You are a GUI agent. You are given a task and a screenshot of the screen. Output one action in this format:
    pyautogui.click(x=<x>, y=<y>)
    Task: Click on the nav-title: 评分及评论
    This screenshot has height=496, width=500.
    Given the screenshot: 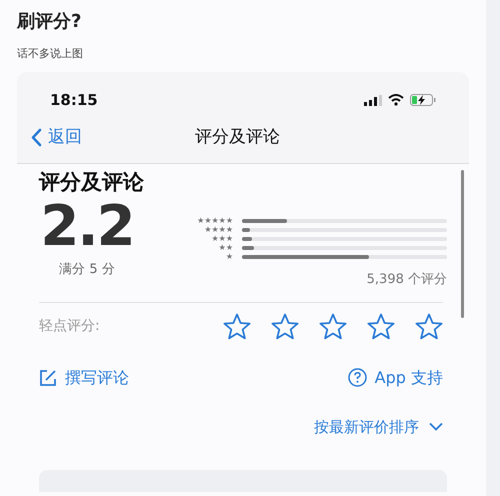 What is the action you would take?
    pyautogui.click(x=237, y=137)
    